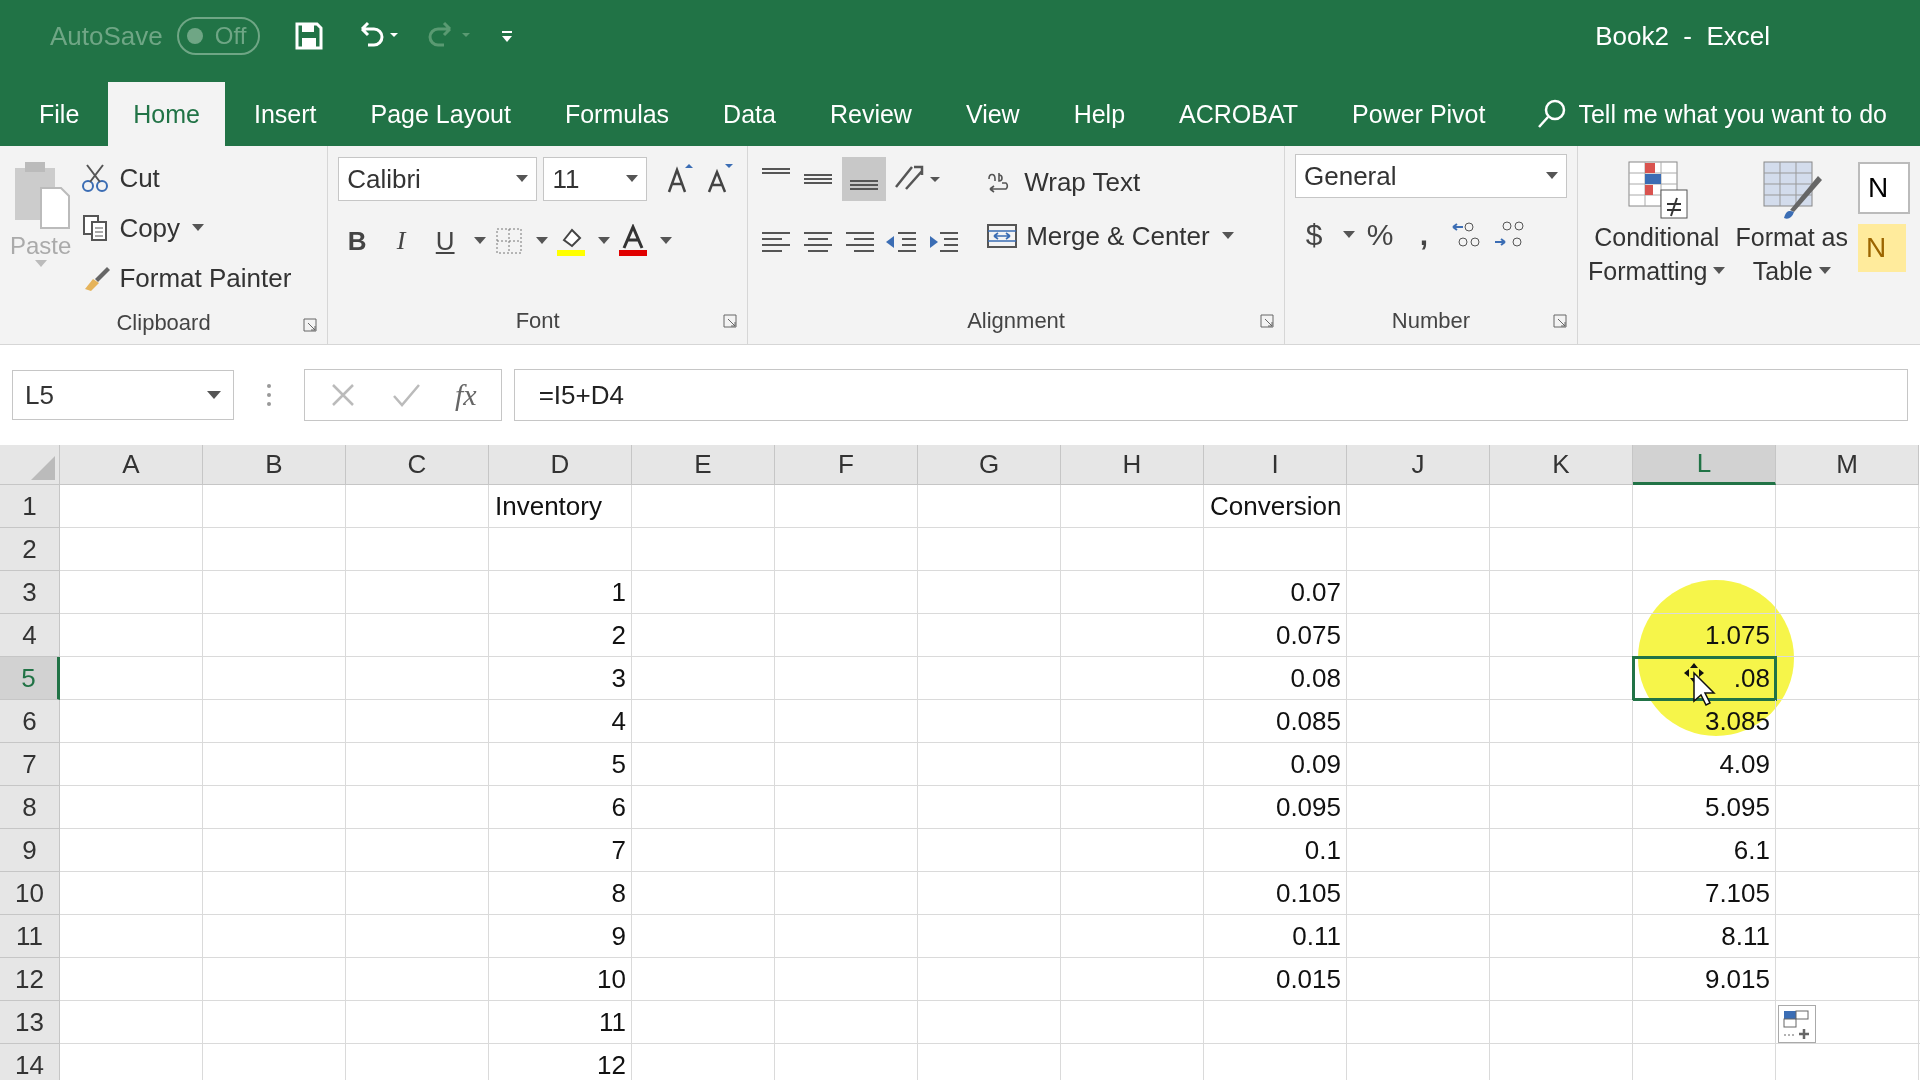  Describe the element at coordinates (186, 178) in the screenshot. I see `cut-button: Cut` at that location.